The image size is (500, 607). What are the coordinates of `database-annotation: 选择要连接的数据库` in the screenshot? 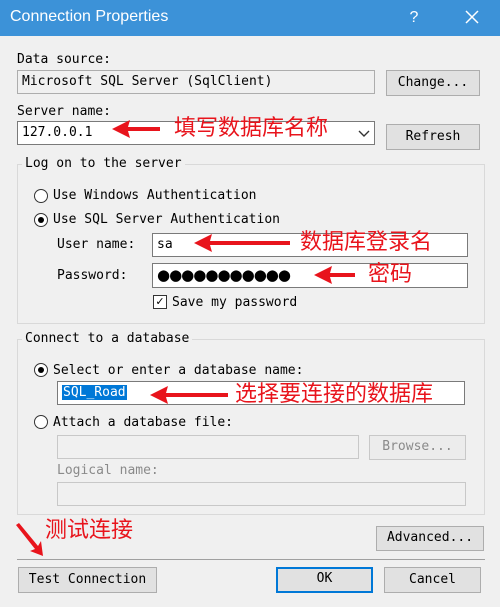 It's located at (334, 394).